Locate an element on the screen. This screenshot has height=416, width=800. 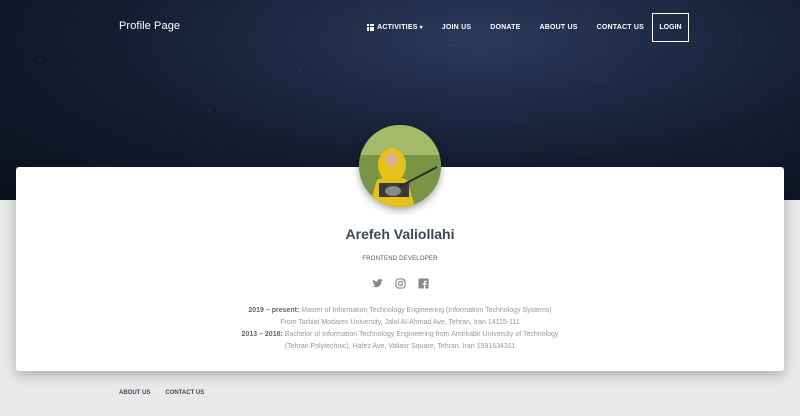
brand-title: Profile Page is located at coordinates (149, 26).